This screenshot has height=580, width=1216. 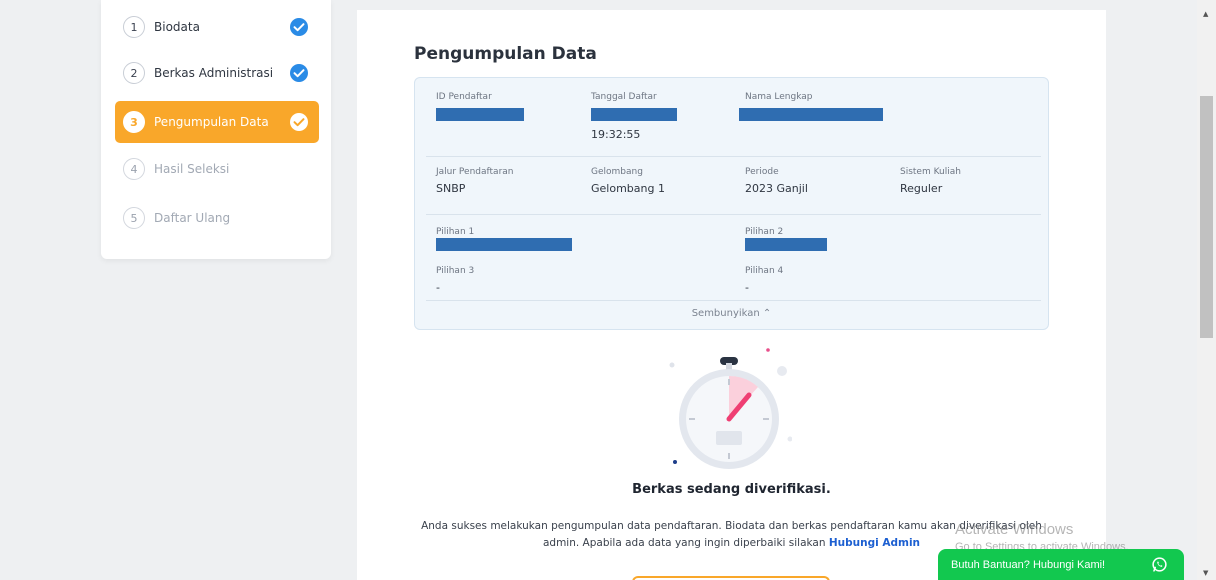 I want to click on field-sistem-kuliah: Sistem Kuliah Reguler, so click(x=930, y=181).